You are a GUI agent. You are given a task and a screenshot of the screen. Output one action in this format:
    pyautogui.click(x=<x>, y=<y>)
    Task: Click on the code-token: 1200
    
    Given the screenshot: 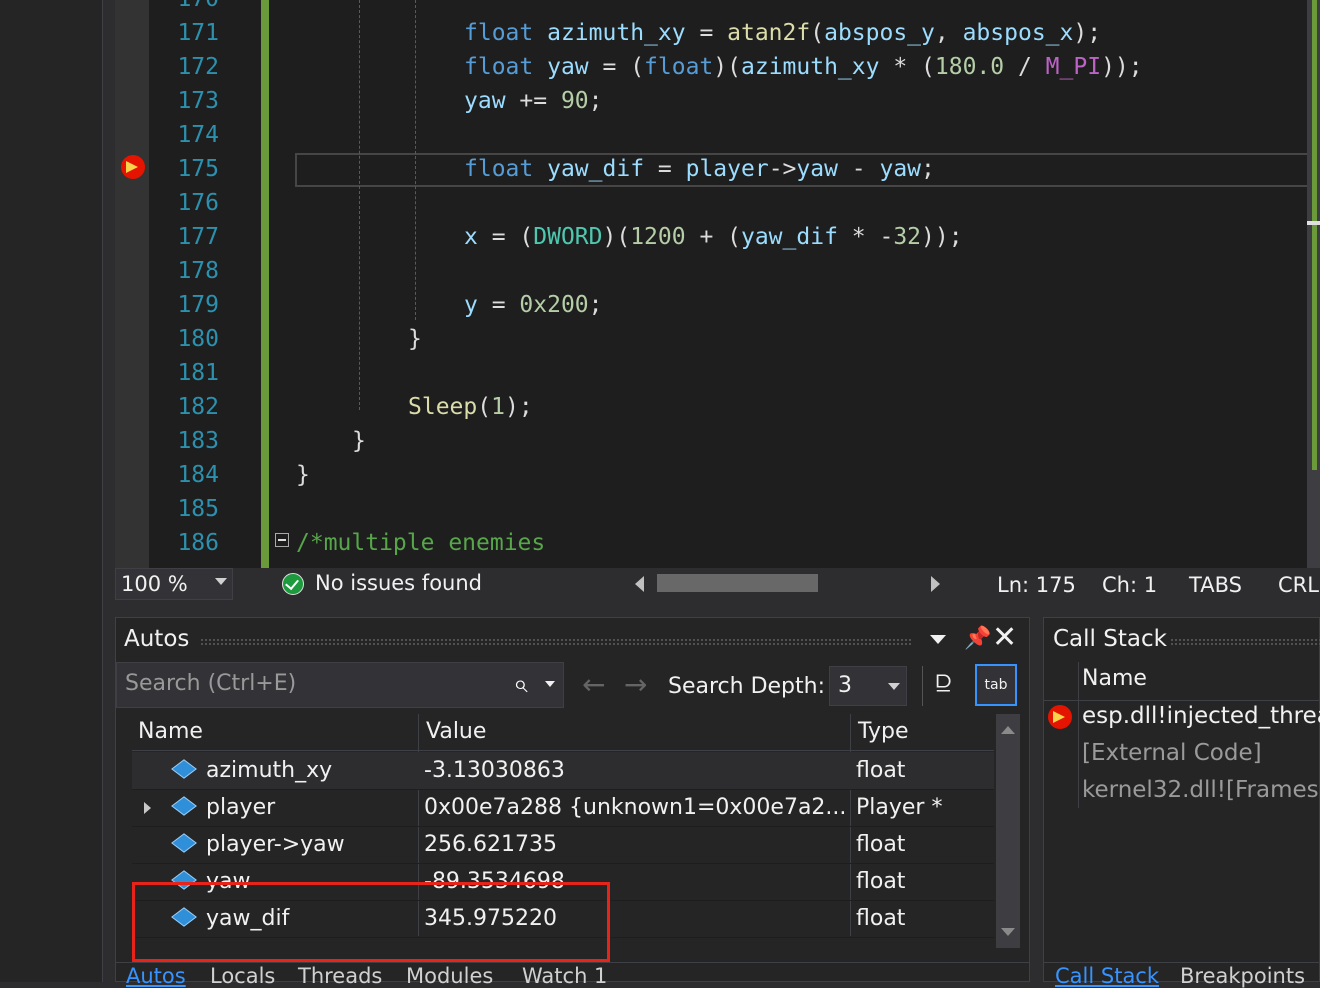 What is the action you would take?
    pyautogui.click(x=658, y=237)
    